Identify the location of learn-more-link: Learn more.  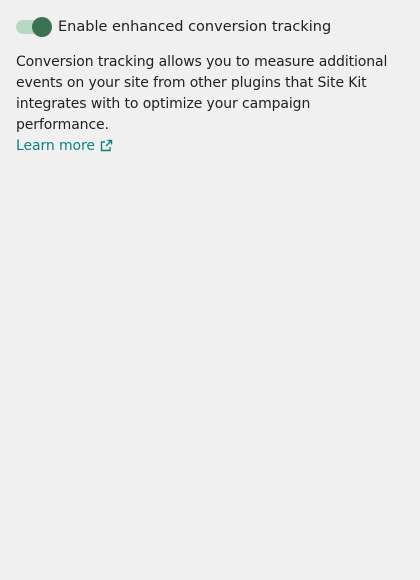
(64, 146).